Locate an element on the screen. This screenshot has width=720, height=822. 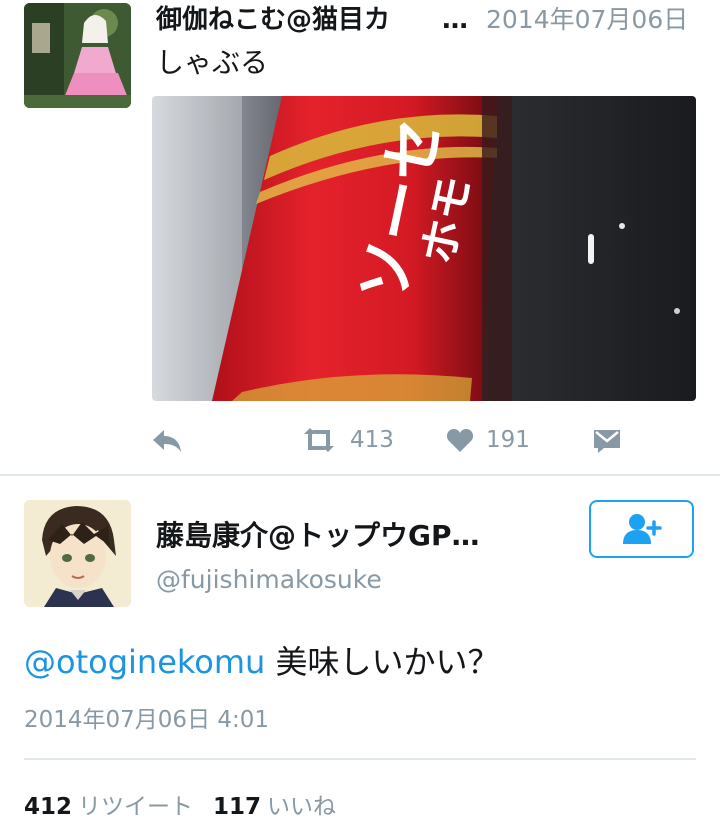
likes-label: いいね is located at coordinates (301, 807).